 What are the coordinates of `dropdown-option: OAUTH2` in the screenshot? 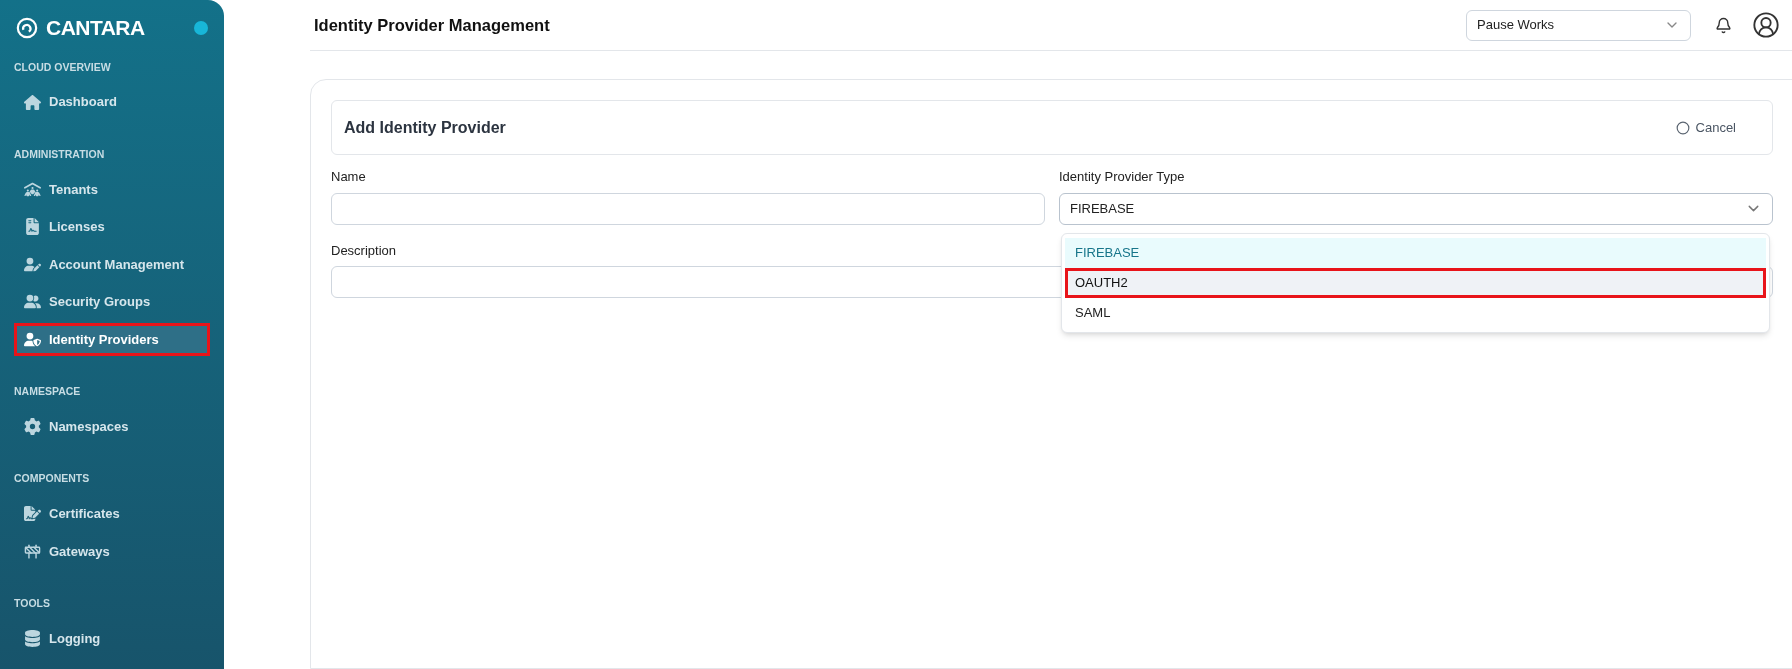 It's located at (1415, 283).